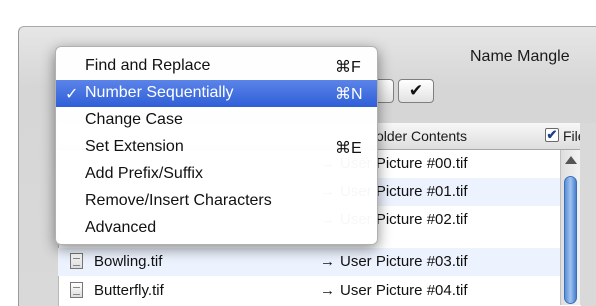 The height and width of the screenshot is (306, 596). What do you see at coordinates (570, 240) in the screenshot?
I see `scroll-thumb` at bounding box center [570, 240].